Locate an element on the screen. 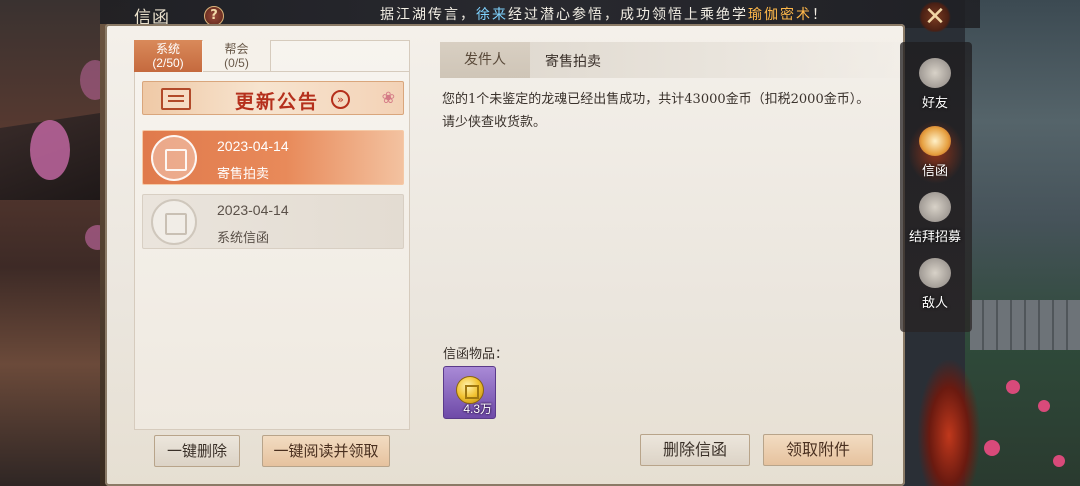 This screenshot has width=1080, height=486. sender-label: 发件人 is located at coordinates (485, 60).